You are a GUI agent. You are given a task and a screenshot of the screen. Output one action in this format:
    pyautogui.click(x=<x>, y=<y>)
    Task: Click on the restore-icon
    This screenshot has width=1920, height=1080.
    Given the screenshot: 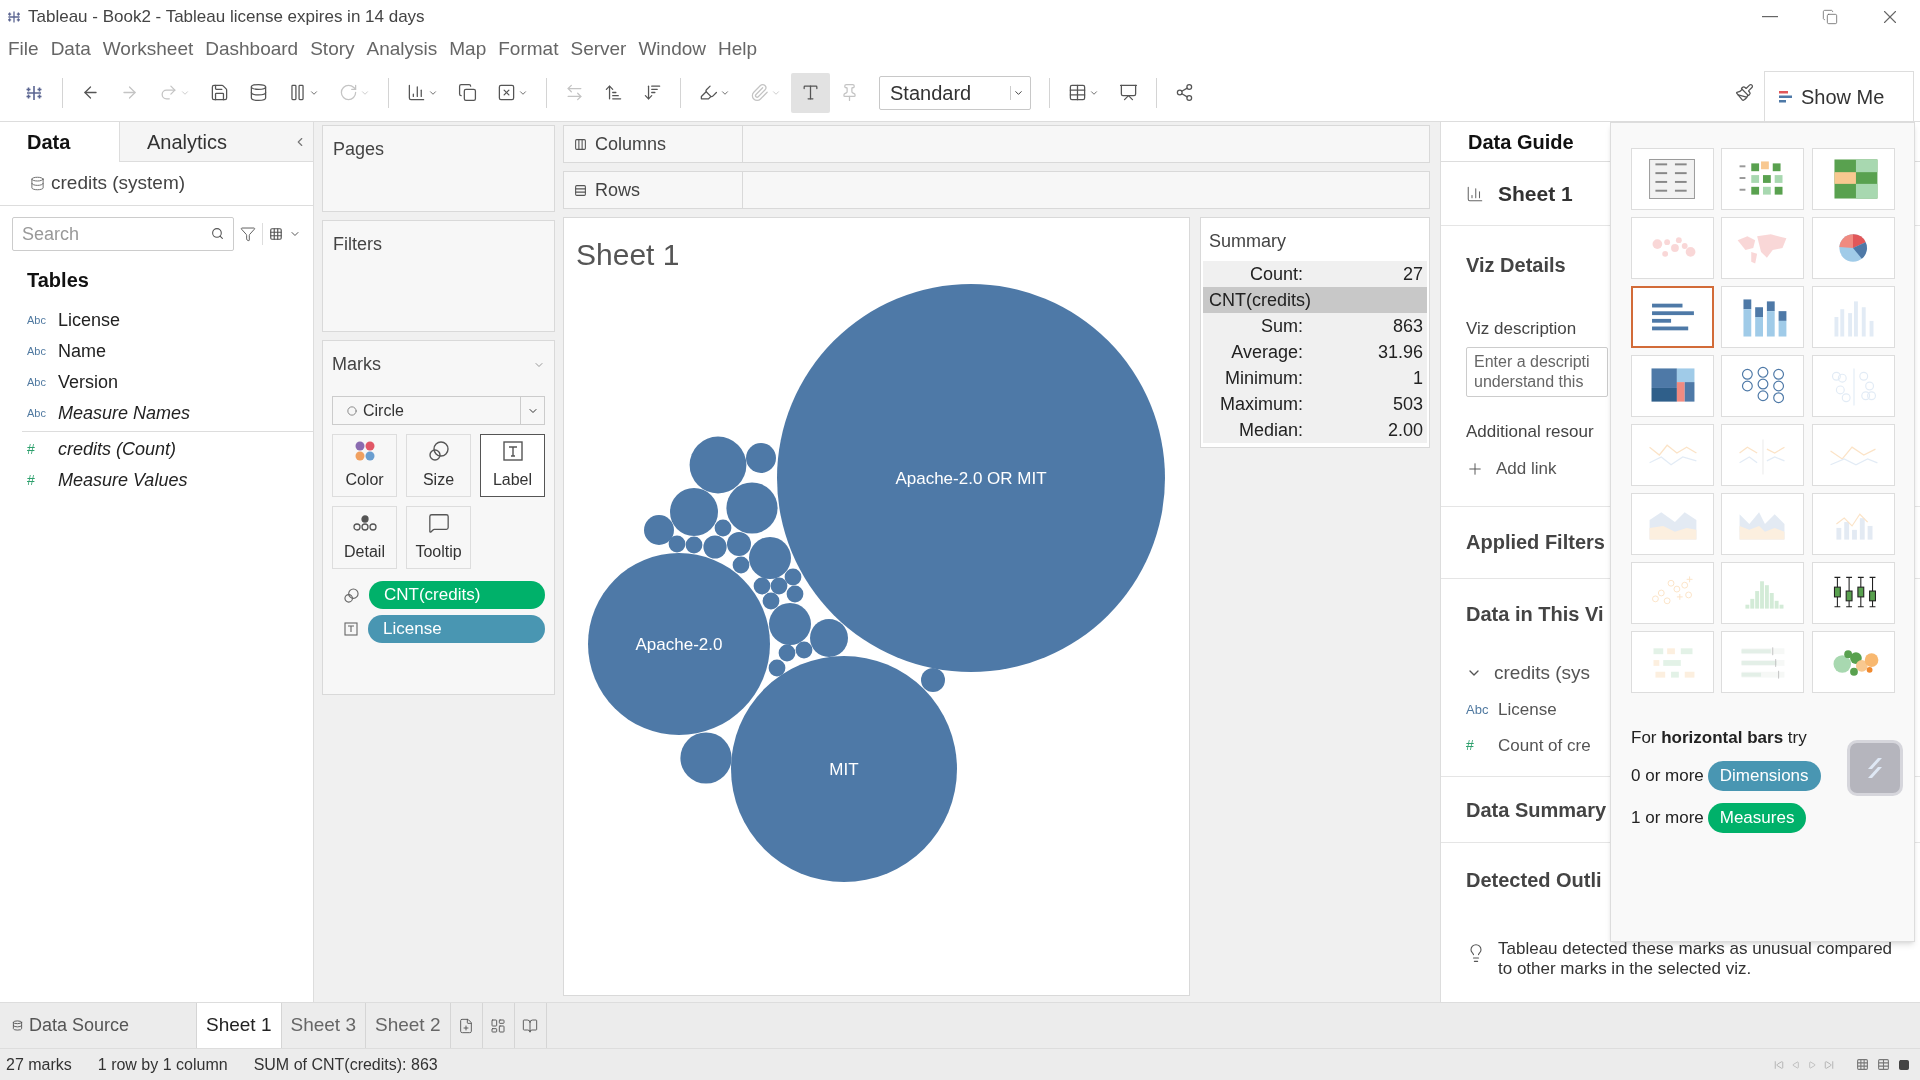 What is the action you would take?
    pyautogui.click(x=1830, y=17)
    